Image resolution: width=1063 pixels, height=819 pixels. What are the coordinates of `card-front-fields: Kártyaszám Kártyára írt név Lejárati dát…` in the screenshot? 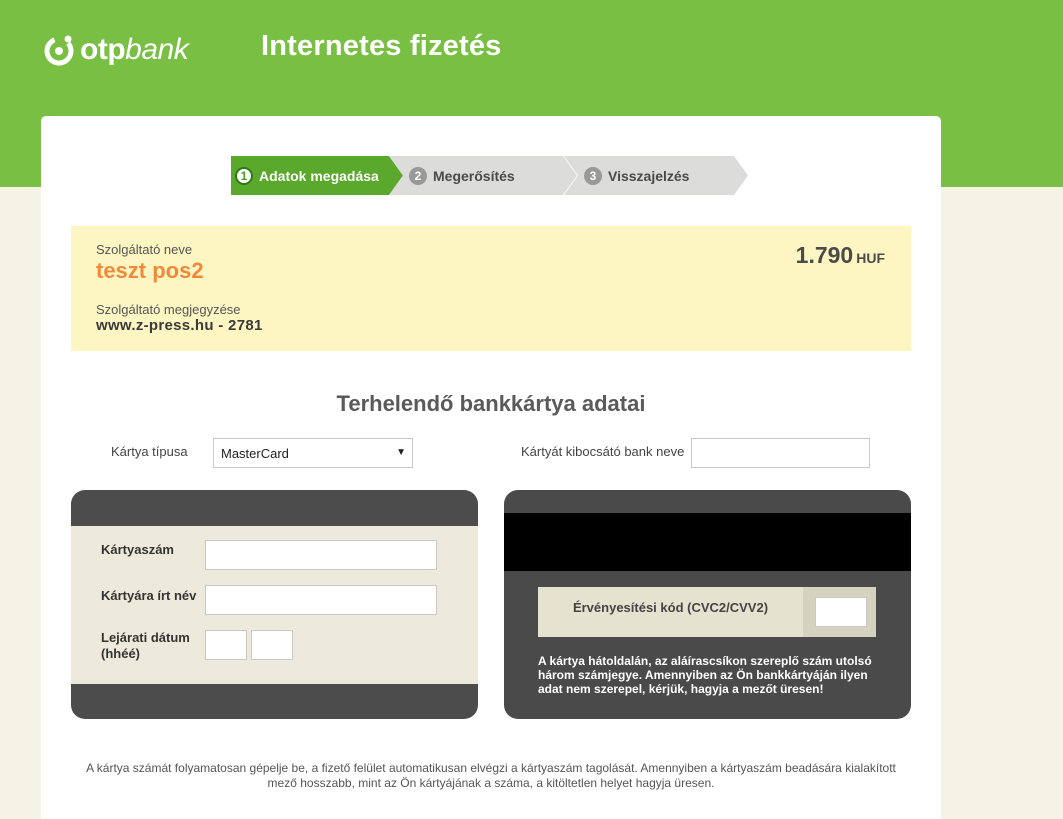 It's located at (274, 605).